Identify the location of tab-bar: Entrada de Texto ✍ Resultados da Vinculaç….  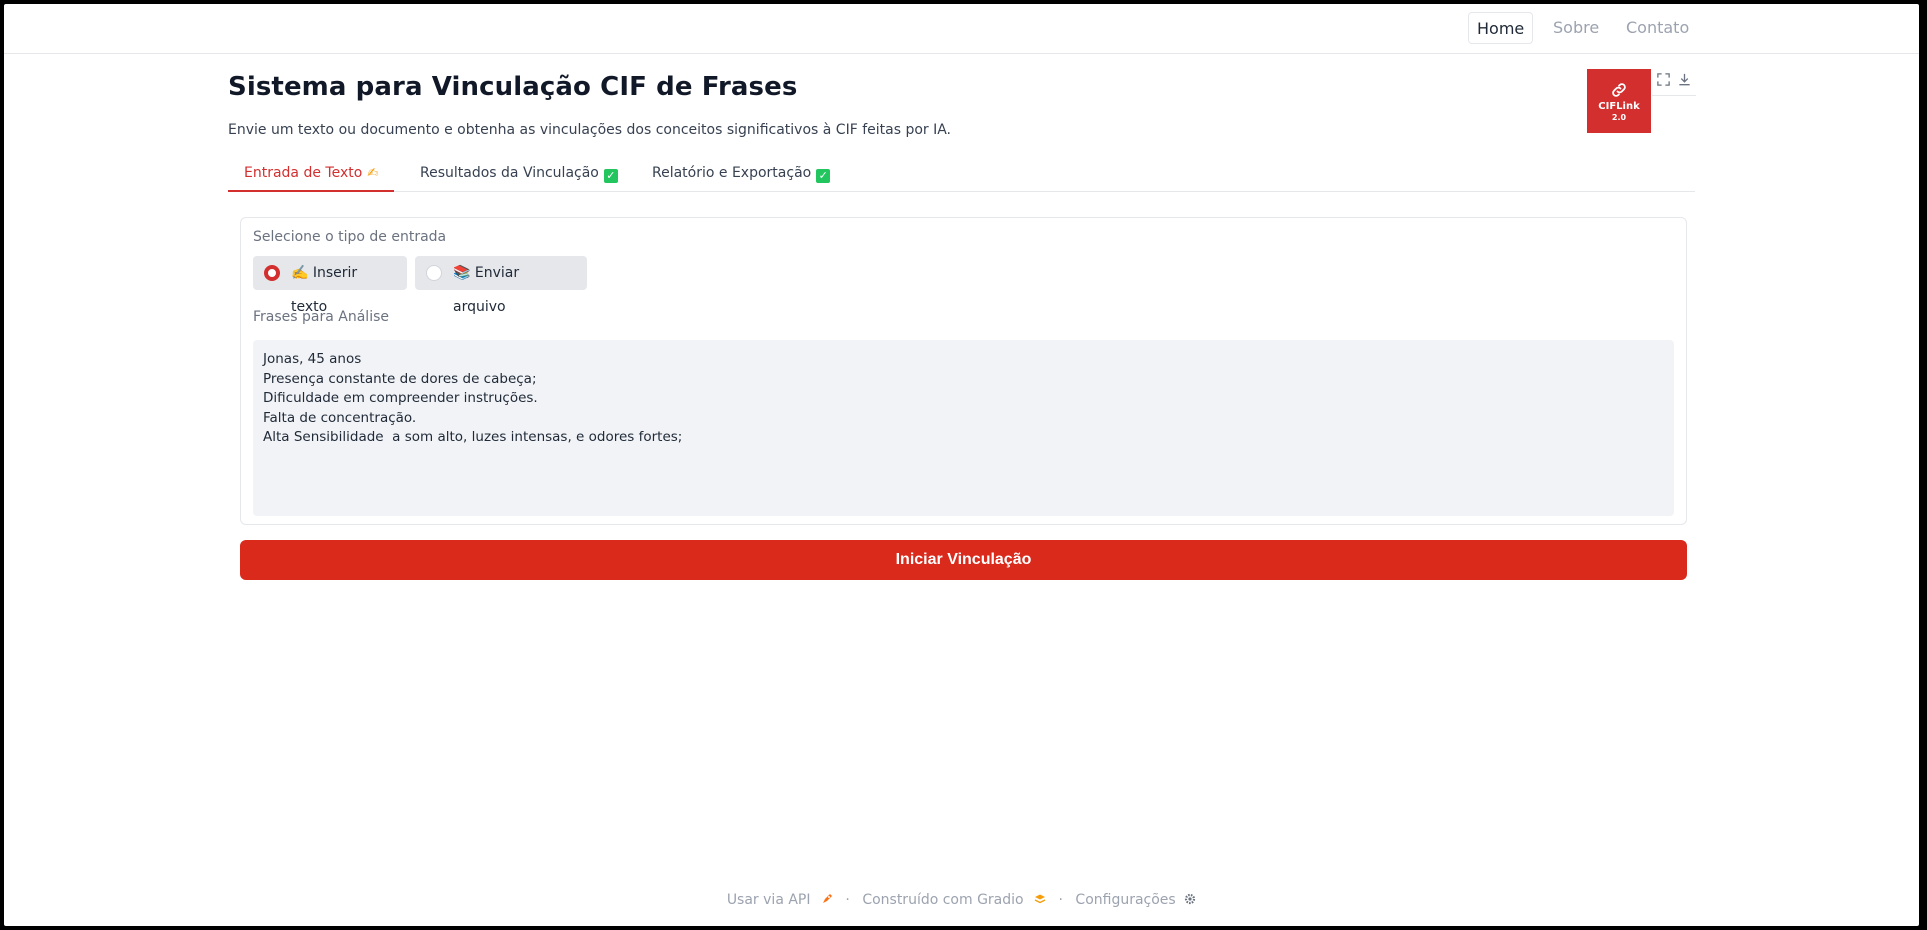
(961, 176).